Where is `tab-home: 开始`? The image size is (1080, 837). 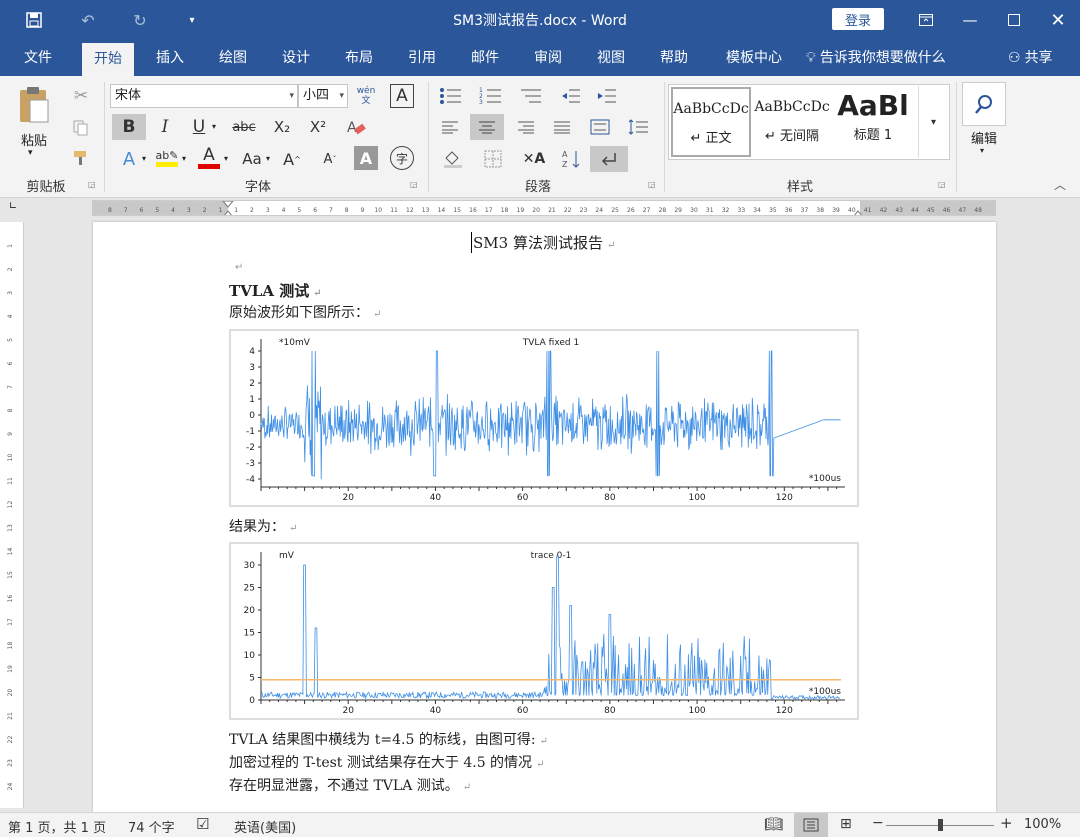 tab-home: 开始 is located at coordinates (108, 59).